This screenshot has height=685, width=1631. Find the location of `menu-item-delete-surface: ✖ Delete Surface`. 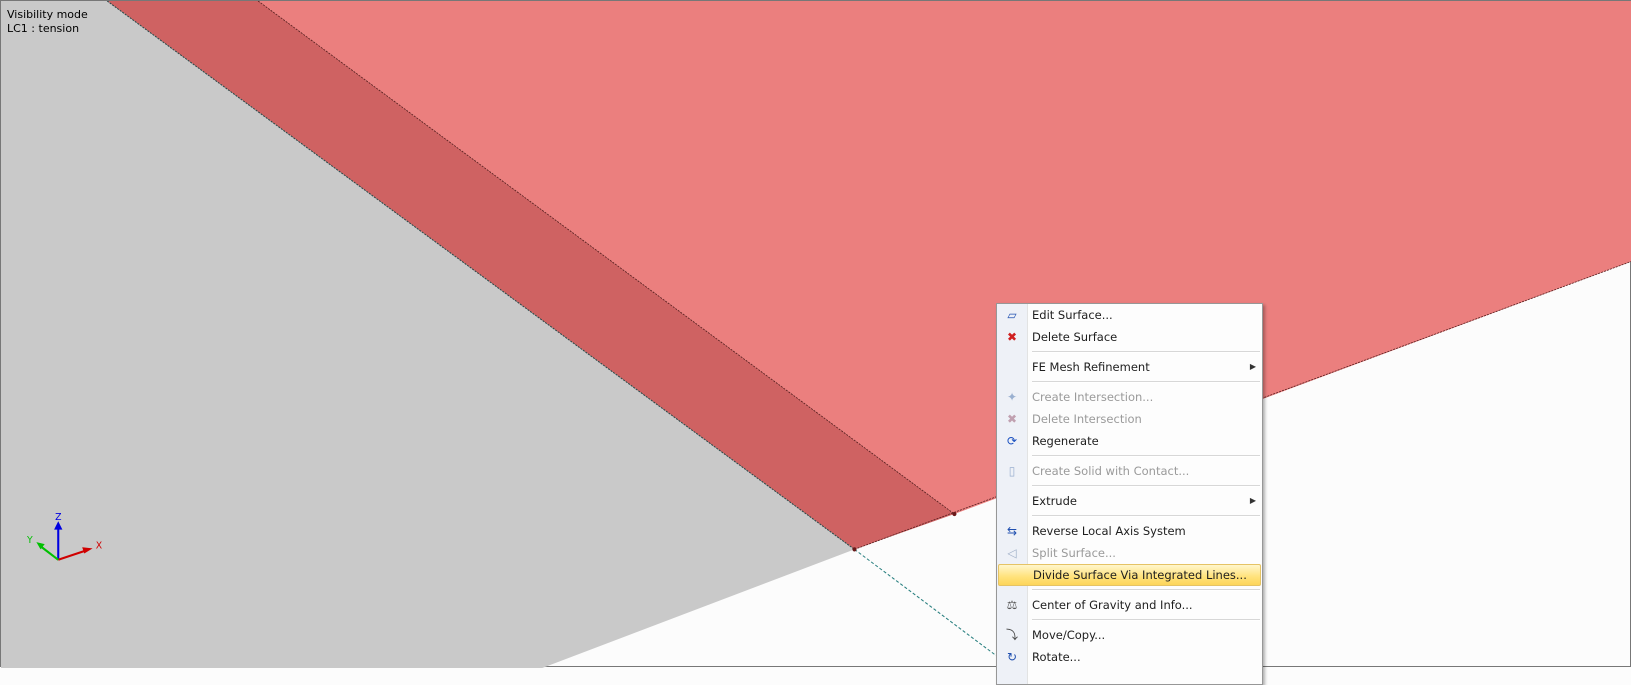

menu-item-delete-surface: ✖ Delete Surface is located at coordinates (1129, 337).